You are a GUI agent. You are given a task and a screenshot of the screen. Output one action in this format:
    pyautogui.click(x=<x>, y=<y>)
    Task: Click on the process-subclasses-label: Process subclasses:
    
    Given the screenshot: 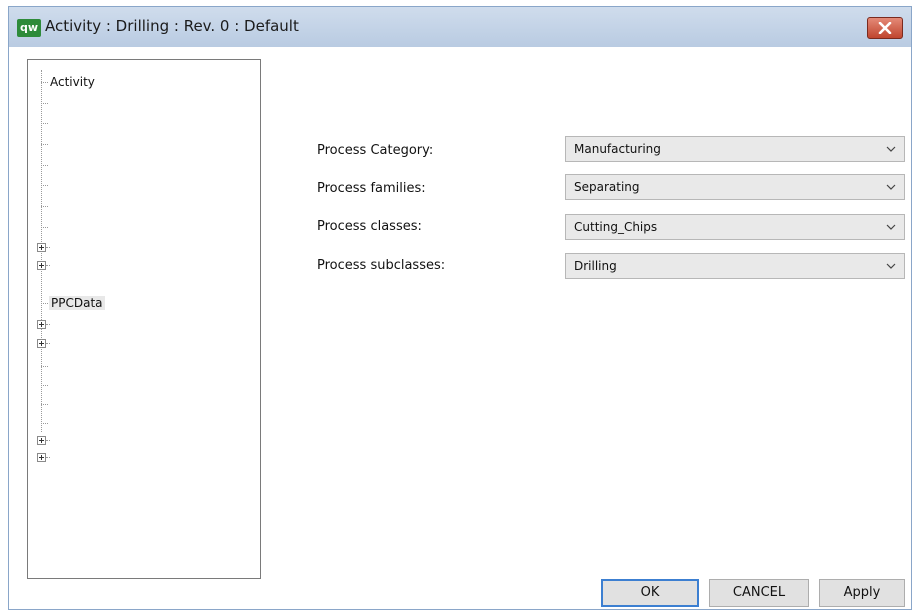 What is the action you would take?
    pyautogui.click(x=381, y=265)
    